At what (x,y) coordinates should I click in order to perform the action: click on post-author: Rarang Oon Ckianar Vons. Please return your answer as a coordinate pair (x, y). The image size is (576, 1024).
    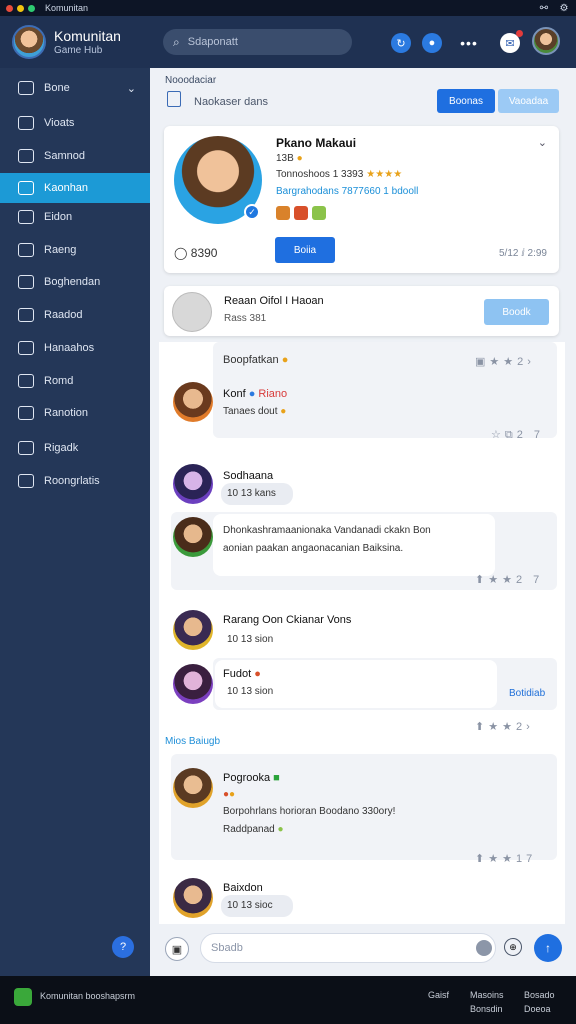
    Looking at the image, I should click on (287, 620).